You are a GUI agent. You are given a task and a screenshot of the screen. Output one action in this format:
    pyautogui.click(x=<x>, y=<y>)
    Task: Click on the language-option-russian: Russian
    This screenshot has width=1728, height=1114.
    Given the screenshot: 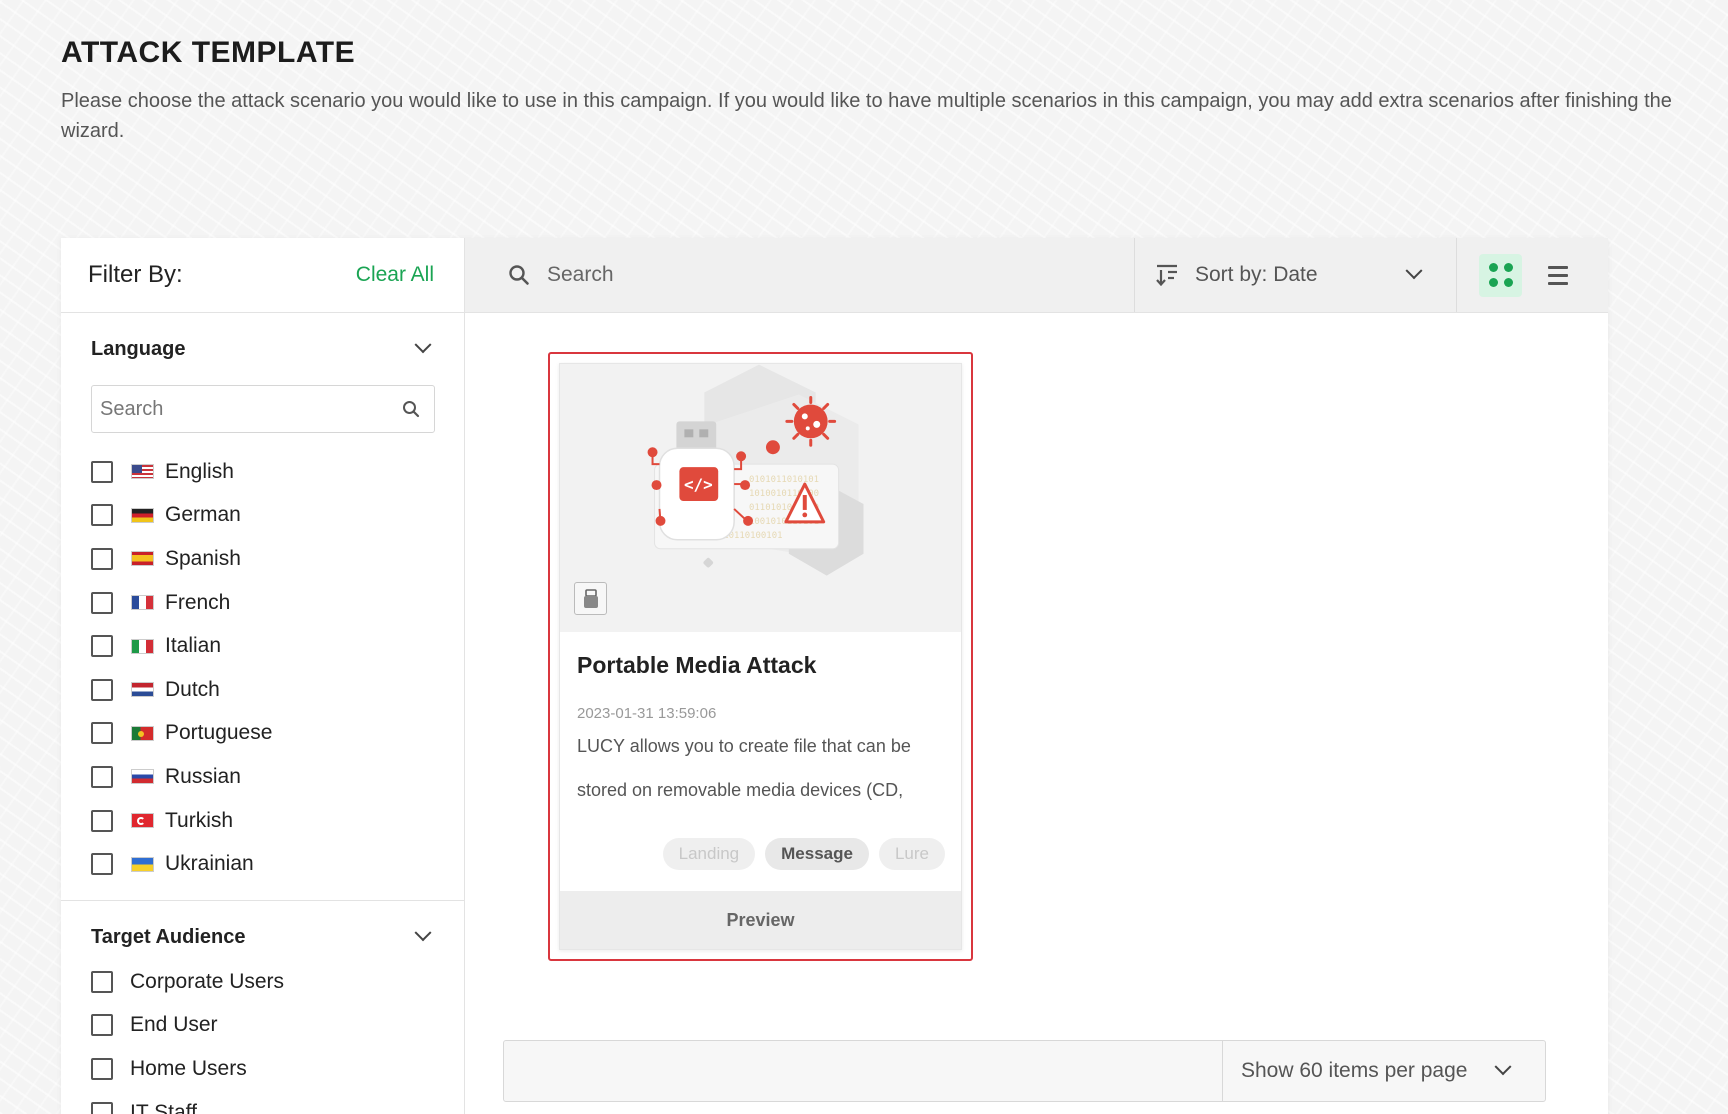 What is the action you would take?
    pyautogui.click(x=263, y=777)
    